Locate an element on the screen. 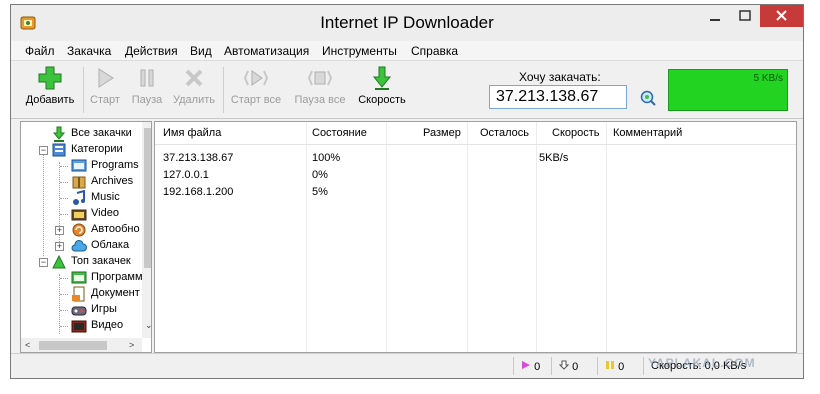 This screenshot has height=394, width=820. tree-label: Программ is located at coordinates (117, 277).